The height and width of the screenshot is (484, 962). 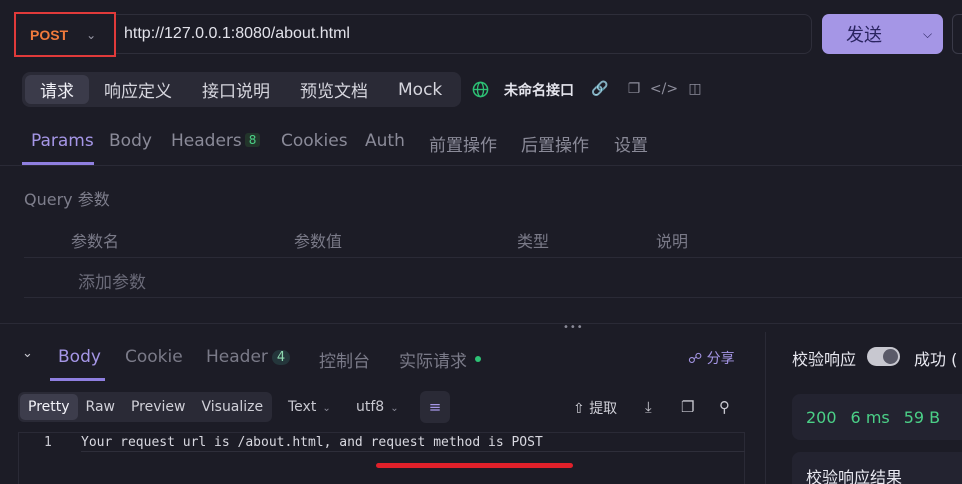 What do you see at coordinates (206, 141) in the screenshot?
I see `tab-headers-label: Headers` at bounding box center [206, 141].